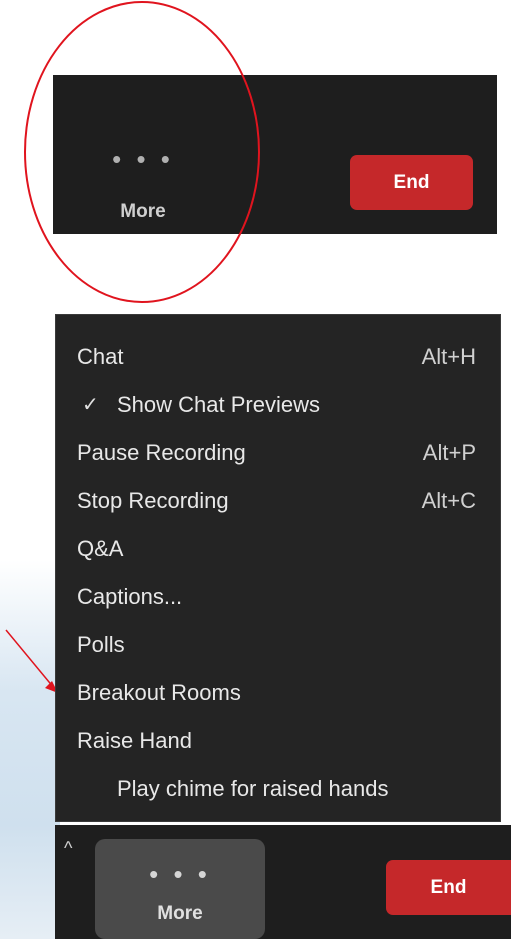 The height and width of the screenshot is (939, 511). I want to click on more-button-bottom: • • • More, so click(180, 889).